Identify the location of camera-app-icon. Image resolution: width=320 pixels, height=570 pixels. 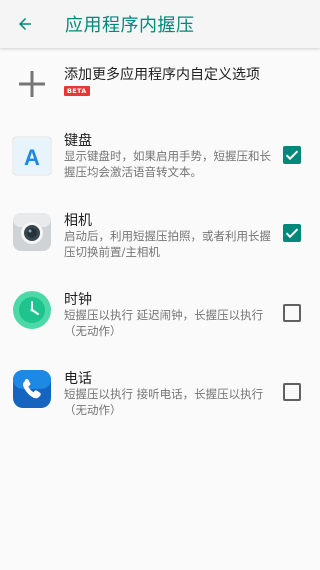
(32, 232).